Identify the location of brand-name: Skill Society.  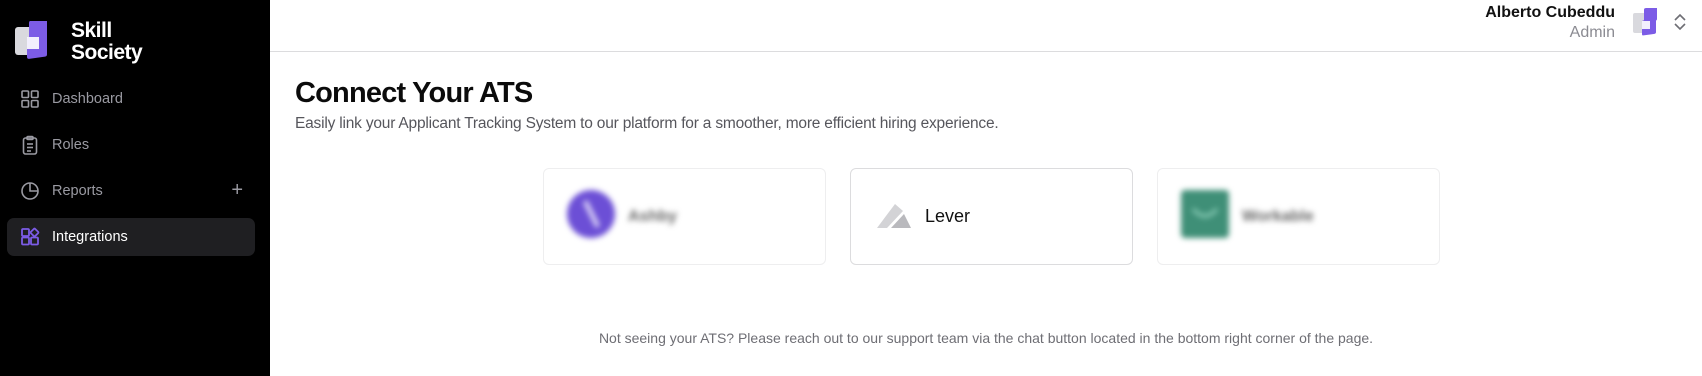
(107, 41).